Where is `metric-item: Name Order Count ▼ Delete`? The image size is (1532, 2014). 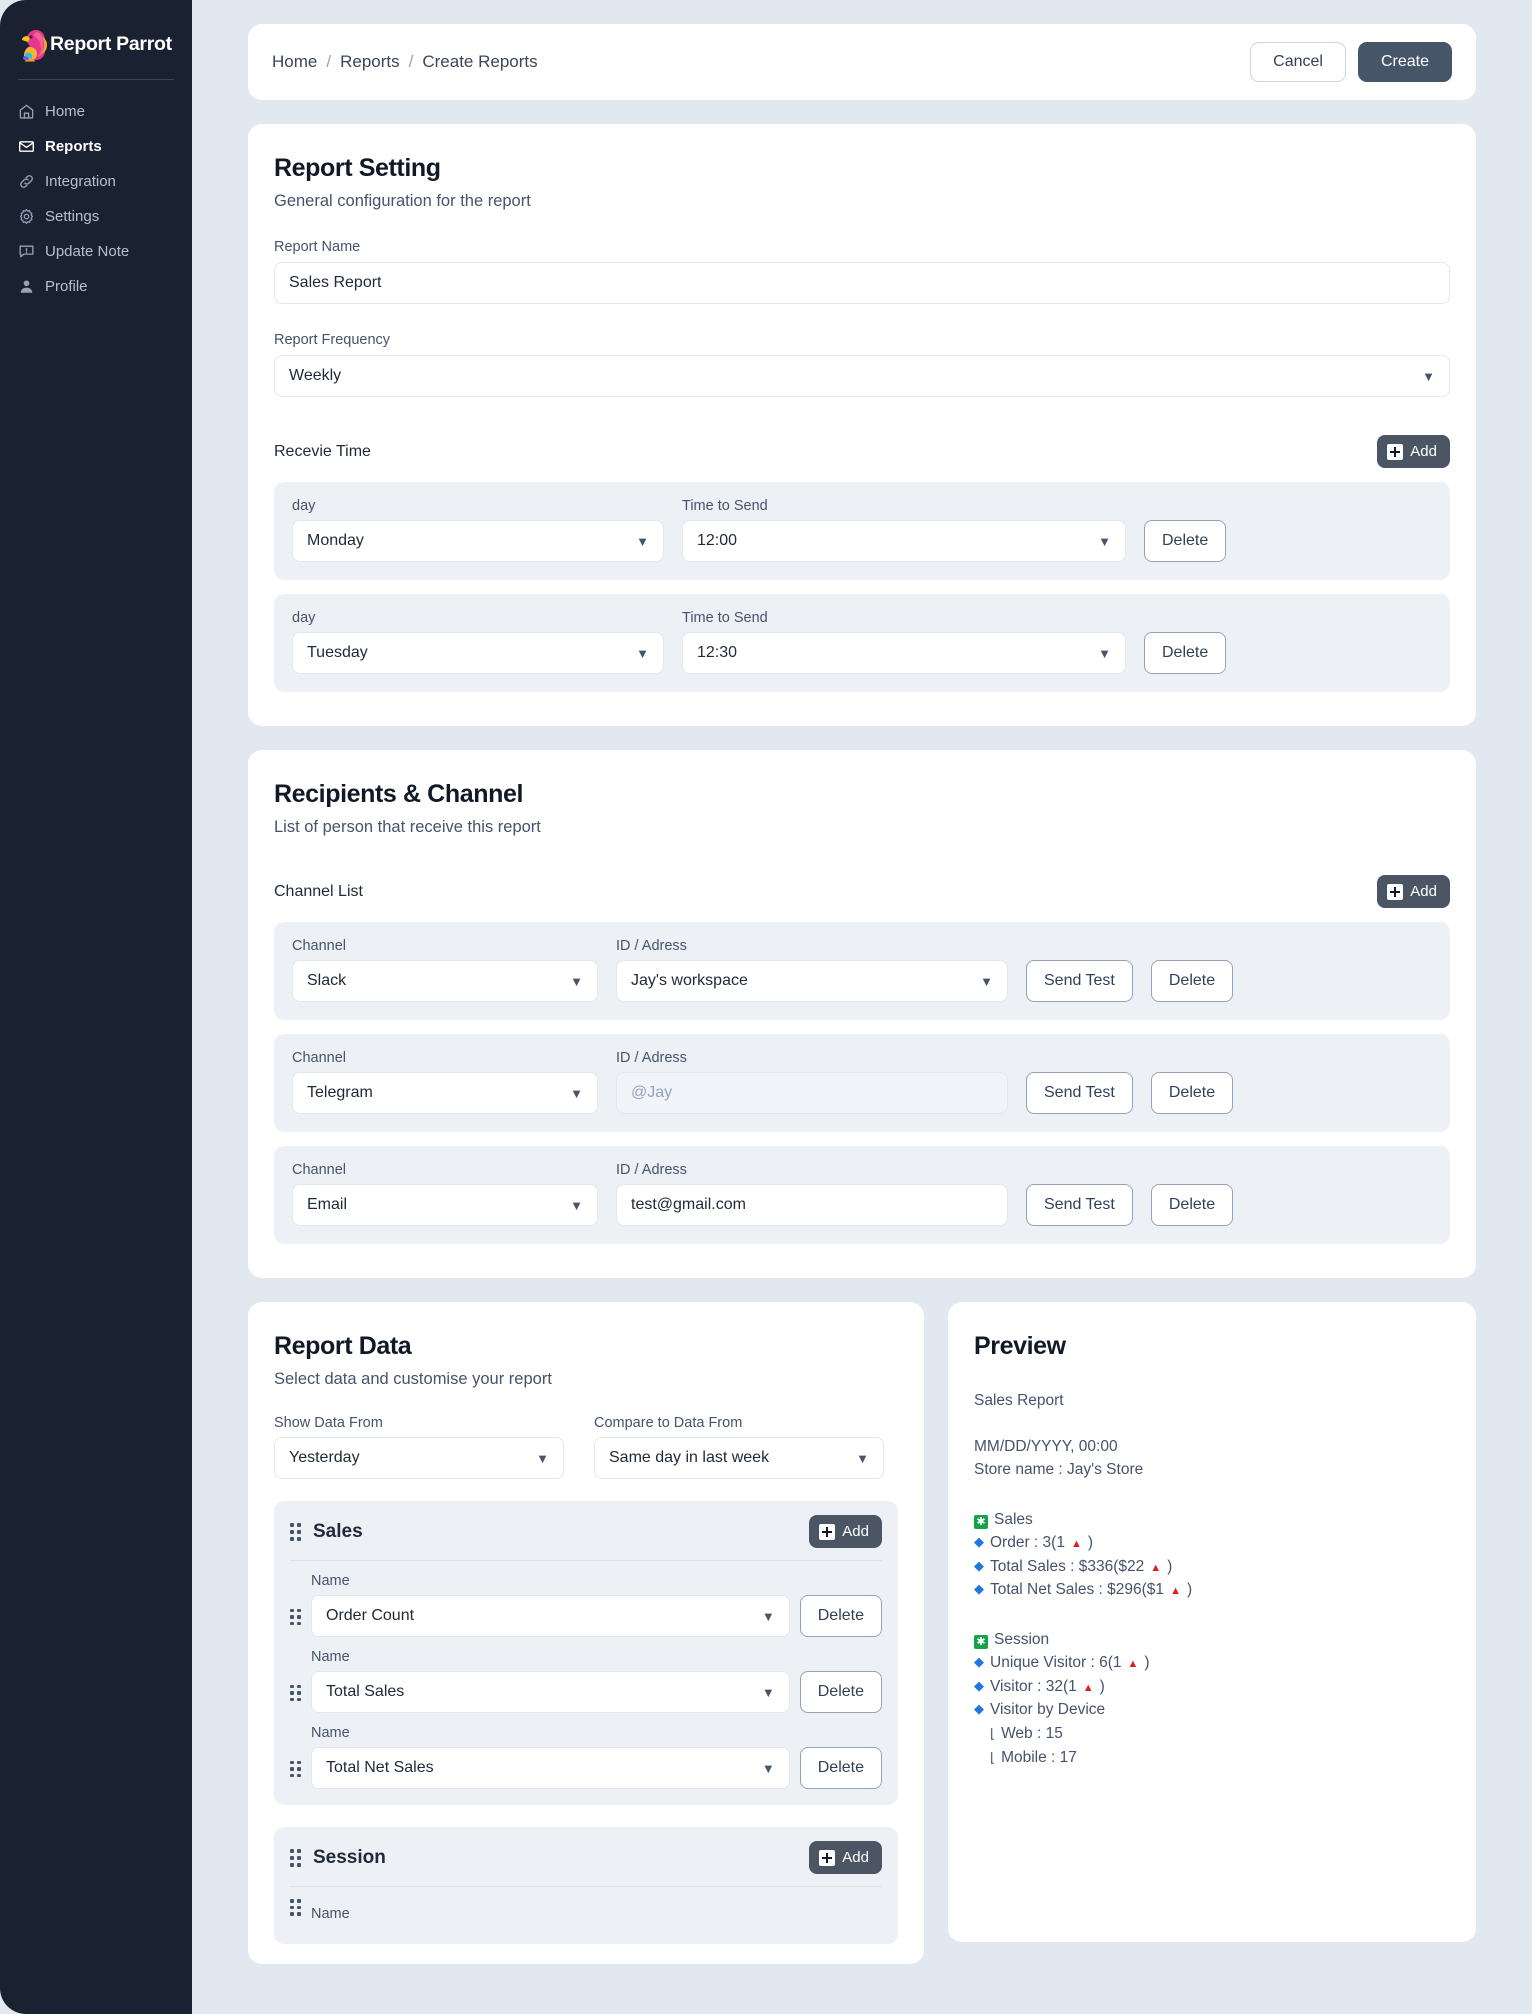
metric-item: Name Order Count ▼ Delete is located at coordinates (586, 1605).